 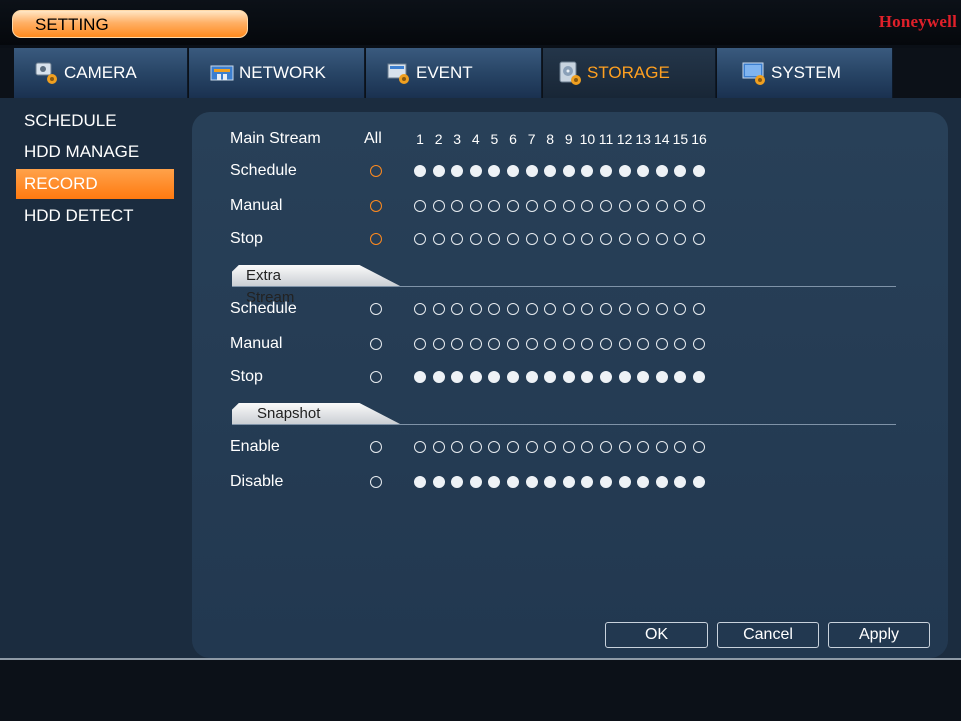 I want to click on main-manual-ch6-radio, so click(x=513, y=206).